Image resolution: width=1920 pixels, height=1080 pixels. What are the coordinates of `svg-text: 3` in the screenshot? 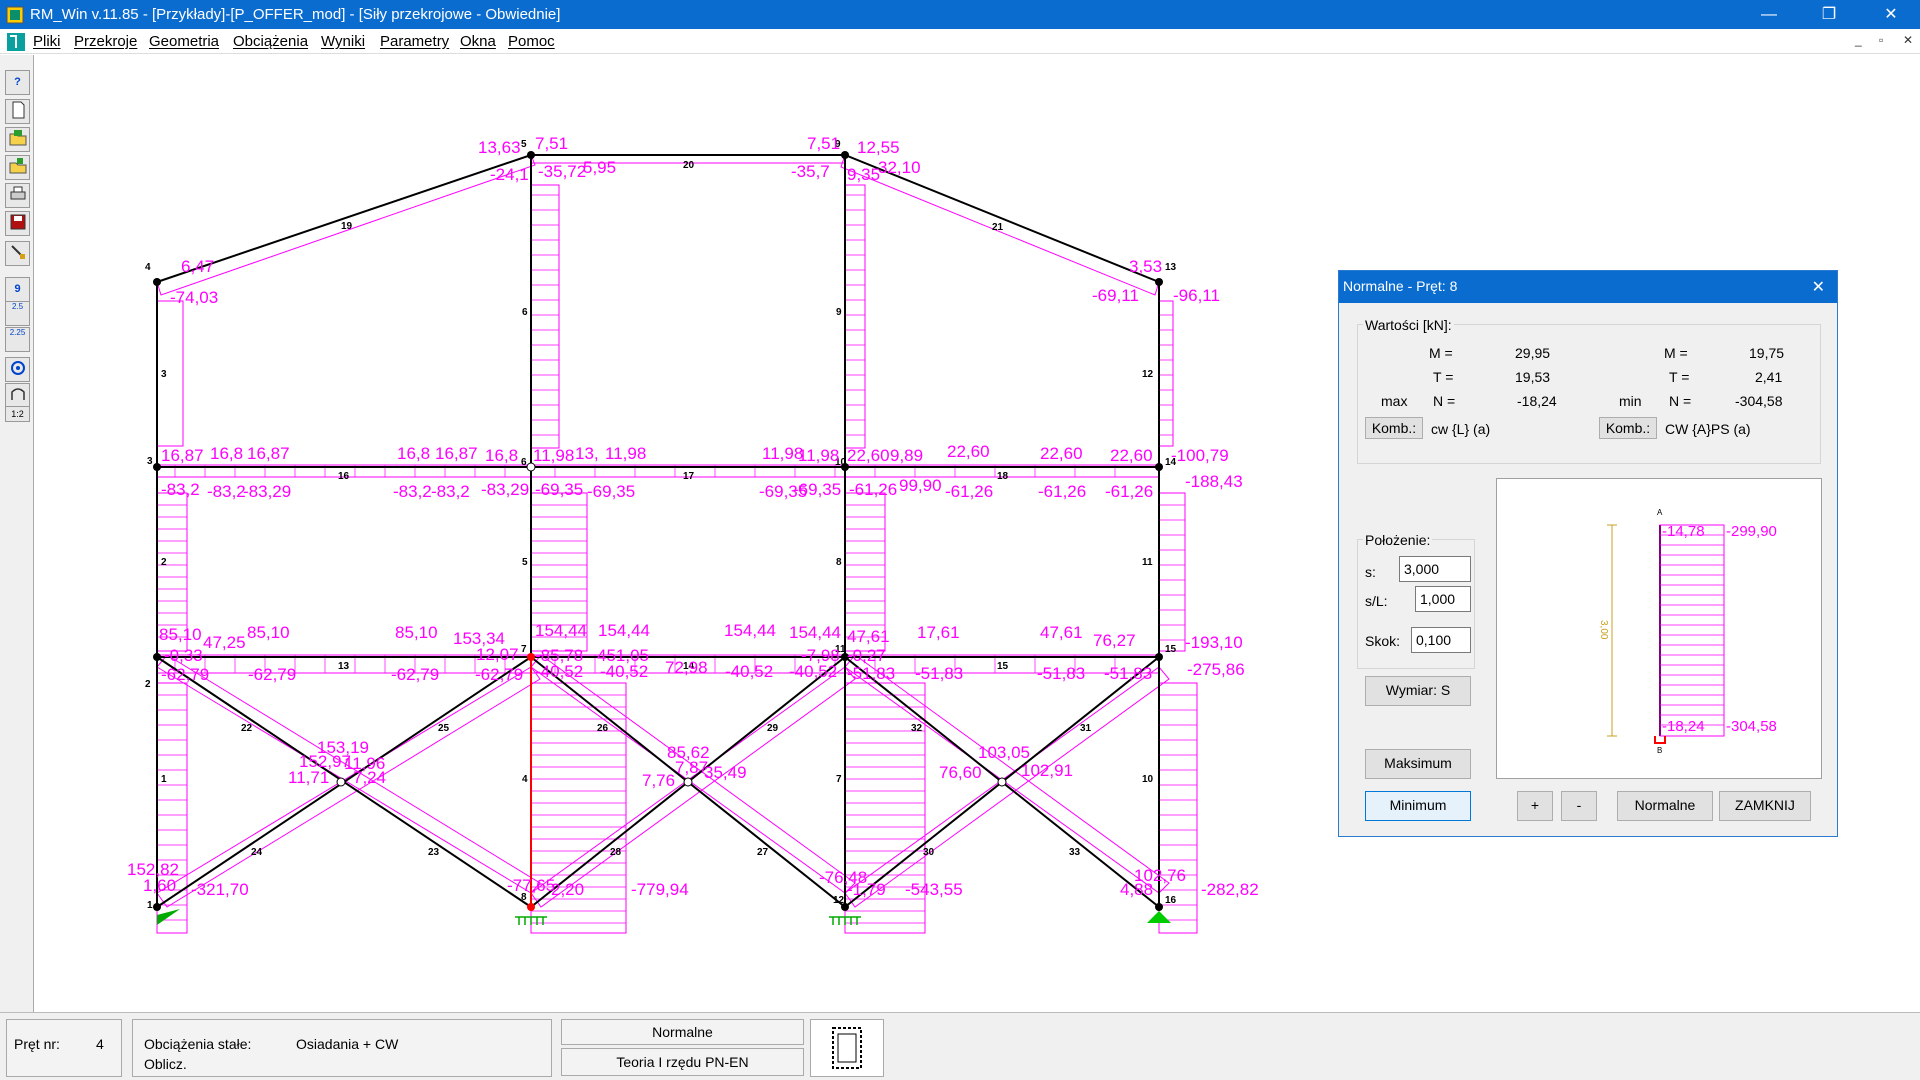 It's located at (150, 461).